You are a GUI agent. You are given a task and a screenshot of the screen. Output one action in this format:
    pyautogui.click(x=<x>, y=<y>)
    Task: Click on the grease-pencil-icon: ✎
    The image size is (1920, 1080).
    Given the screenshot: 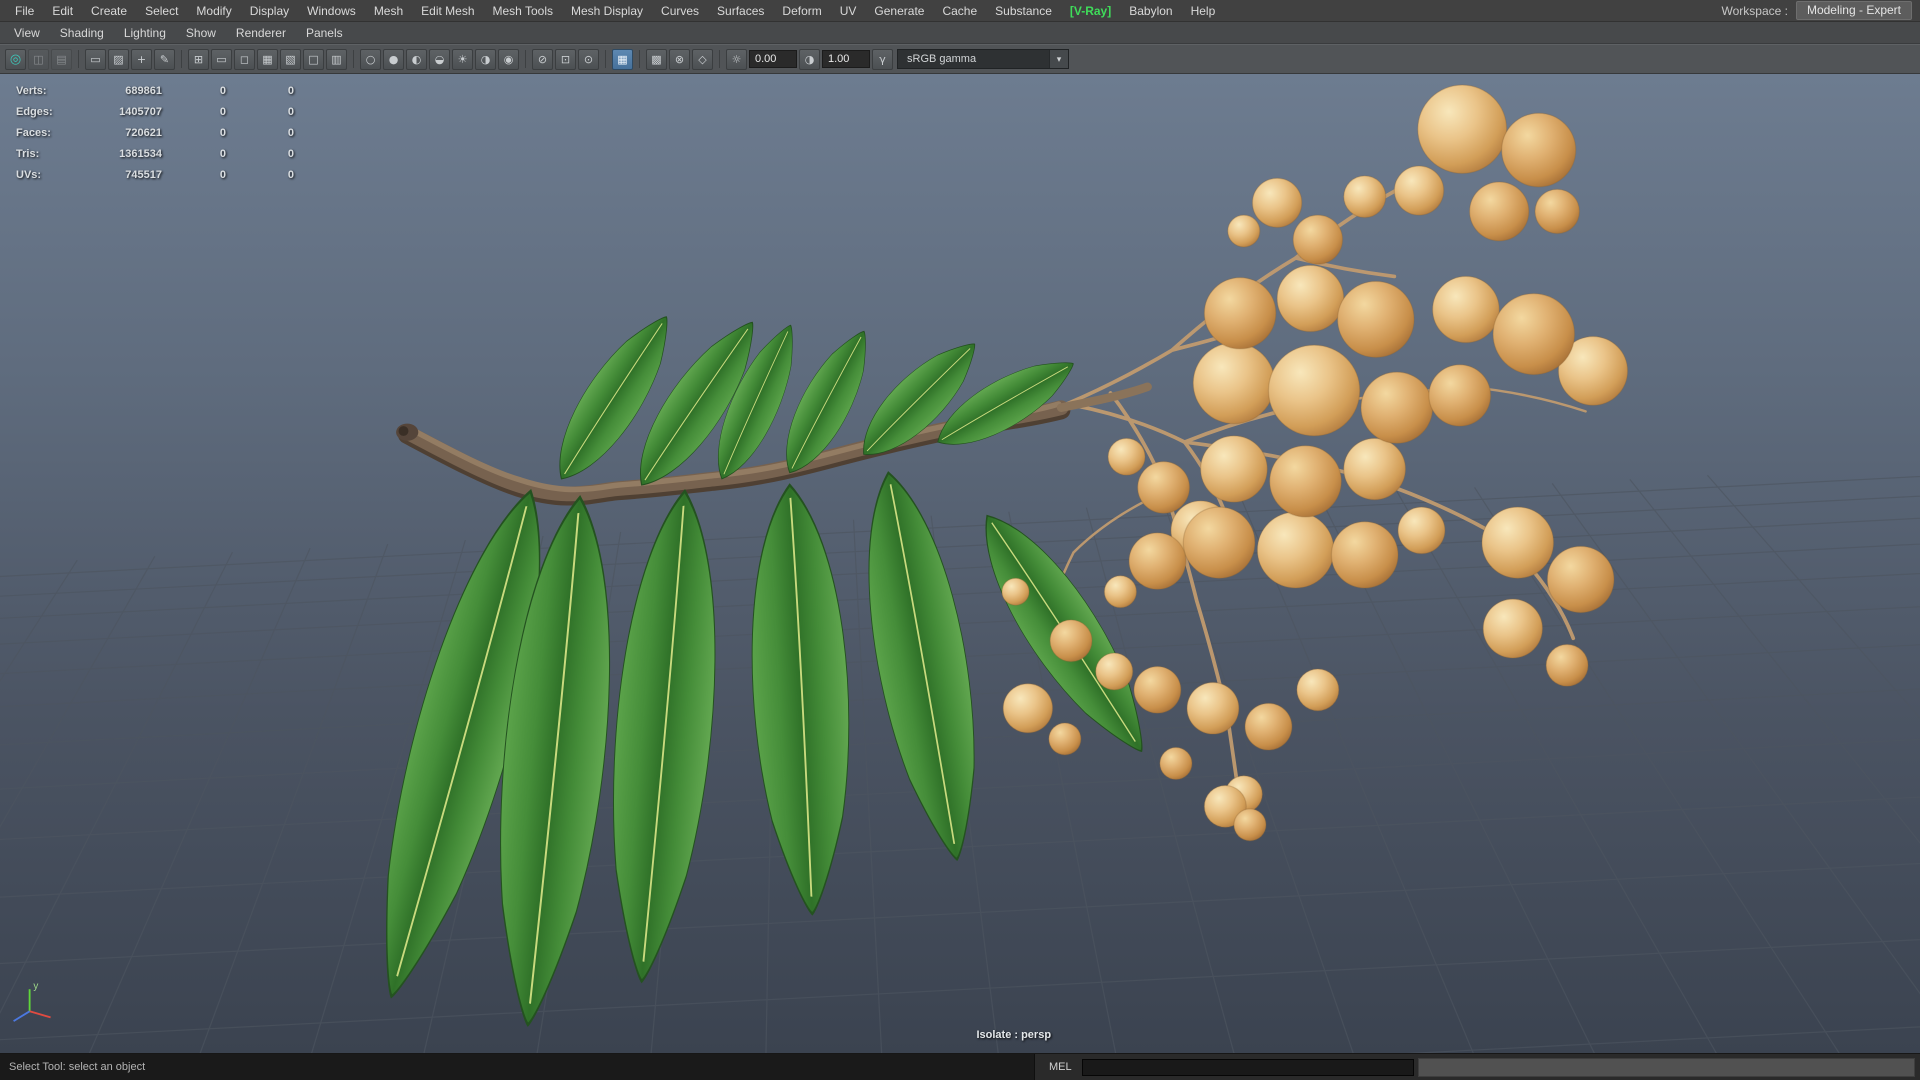 What is the action you would take?
    pyautogui.click(x=164, y=59)
    